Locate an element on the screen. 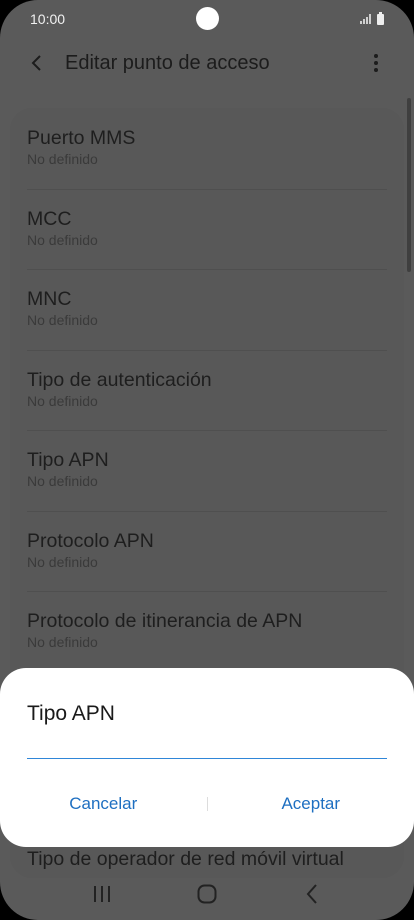  item-title: Tipo APN is located at coordinates (68, 460).